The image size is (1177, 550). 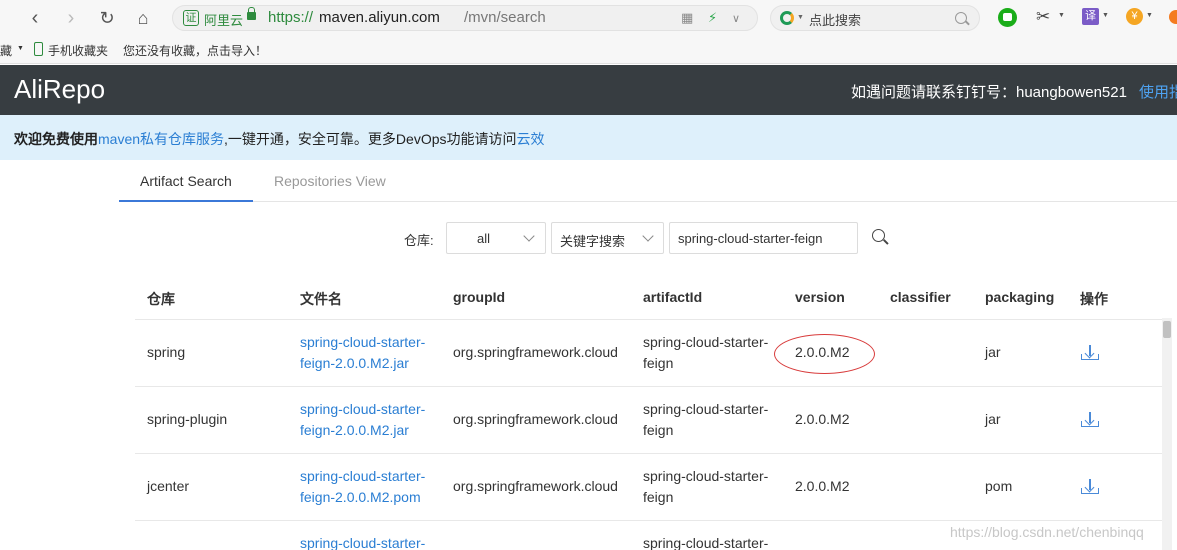 I want to click on column-header: 操作, so click(x=1094, y=299).